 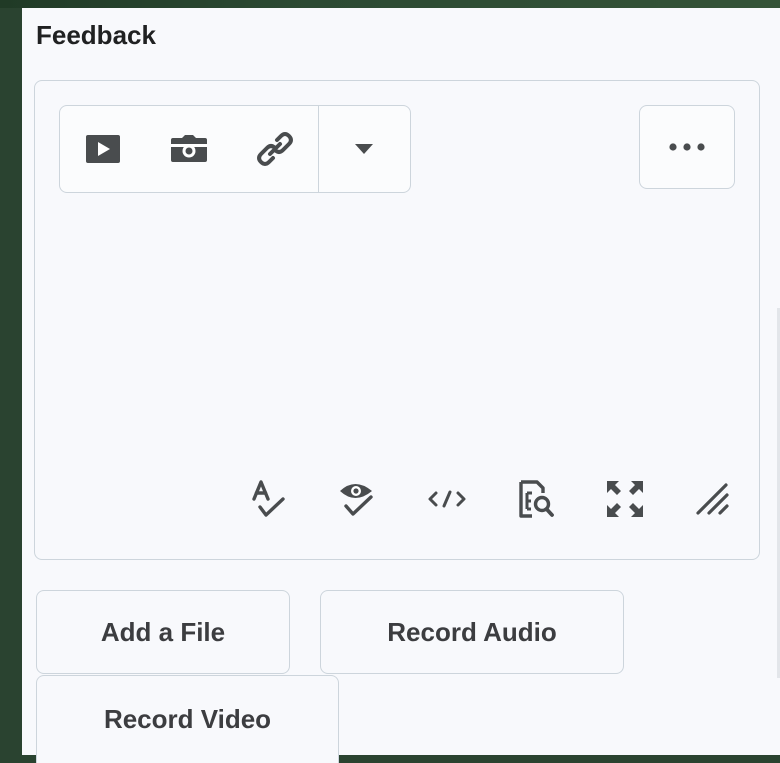 I want to click on insert-video-button, so click(x=103, y=149).